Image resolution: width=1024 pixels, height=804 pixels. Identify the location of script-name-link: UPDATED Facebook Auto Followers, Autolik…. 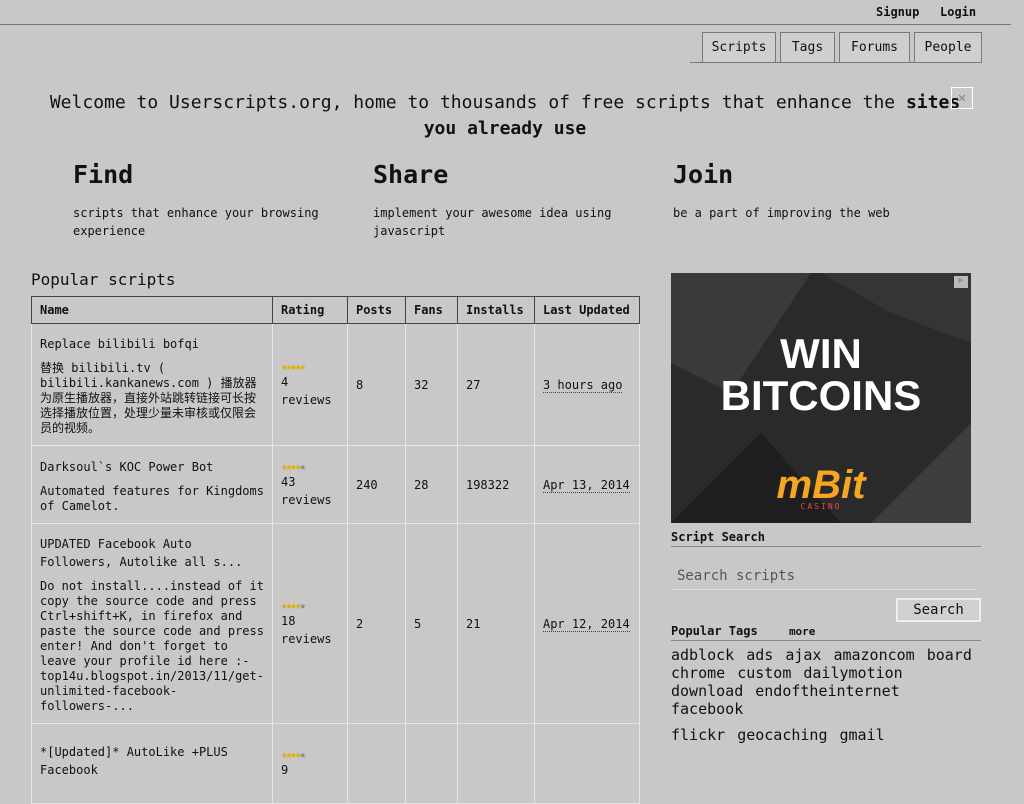
(141, 553).